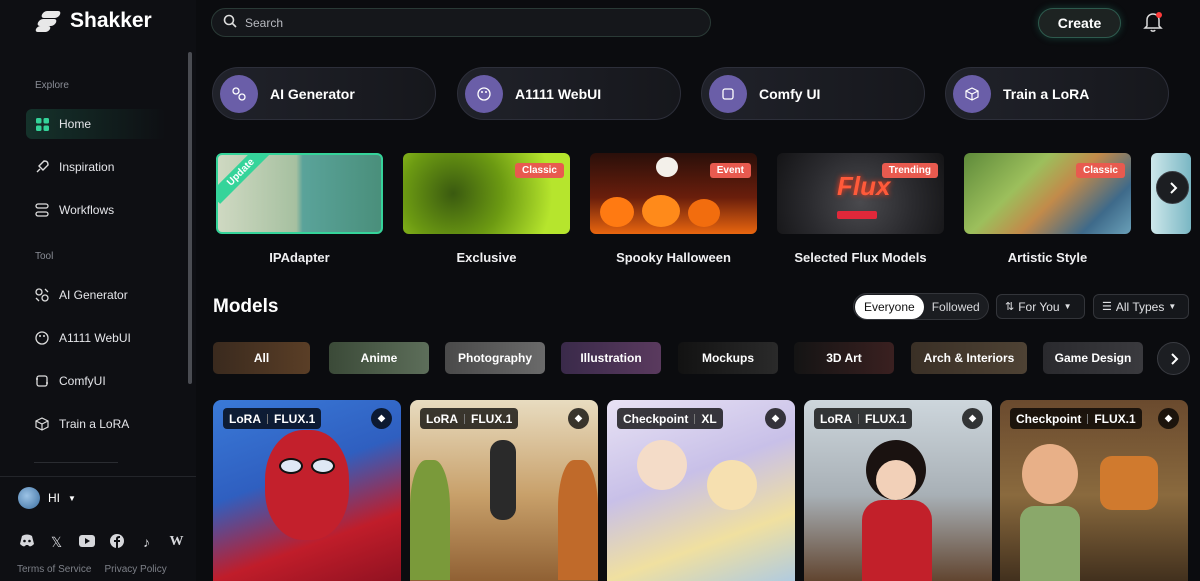  What do you see at coordinates (909, 170) in the screenshot?
I see `collection-badge: Trending` at bounding box center [909, 170].